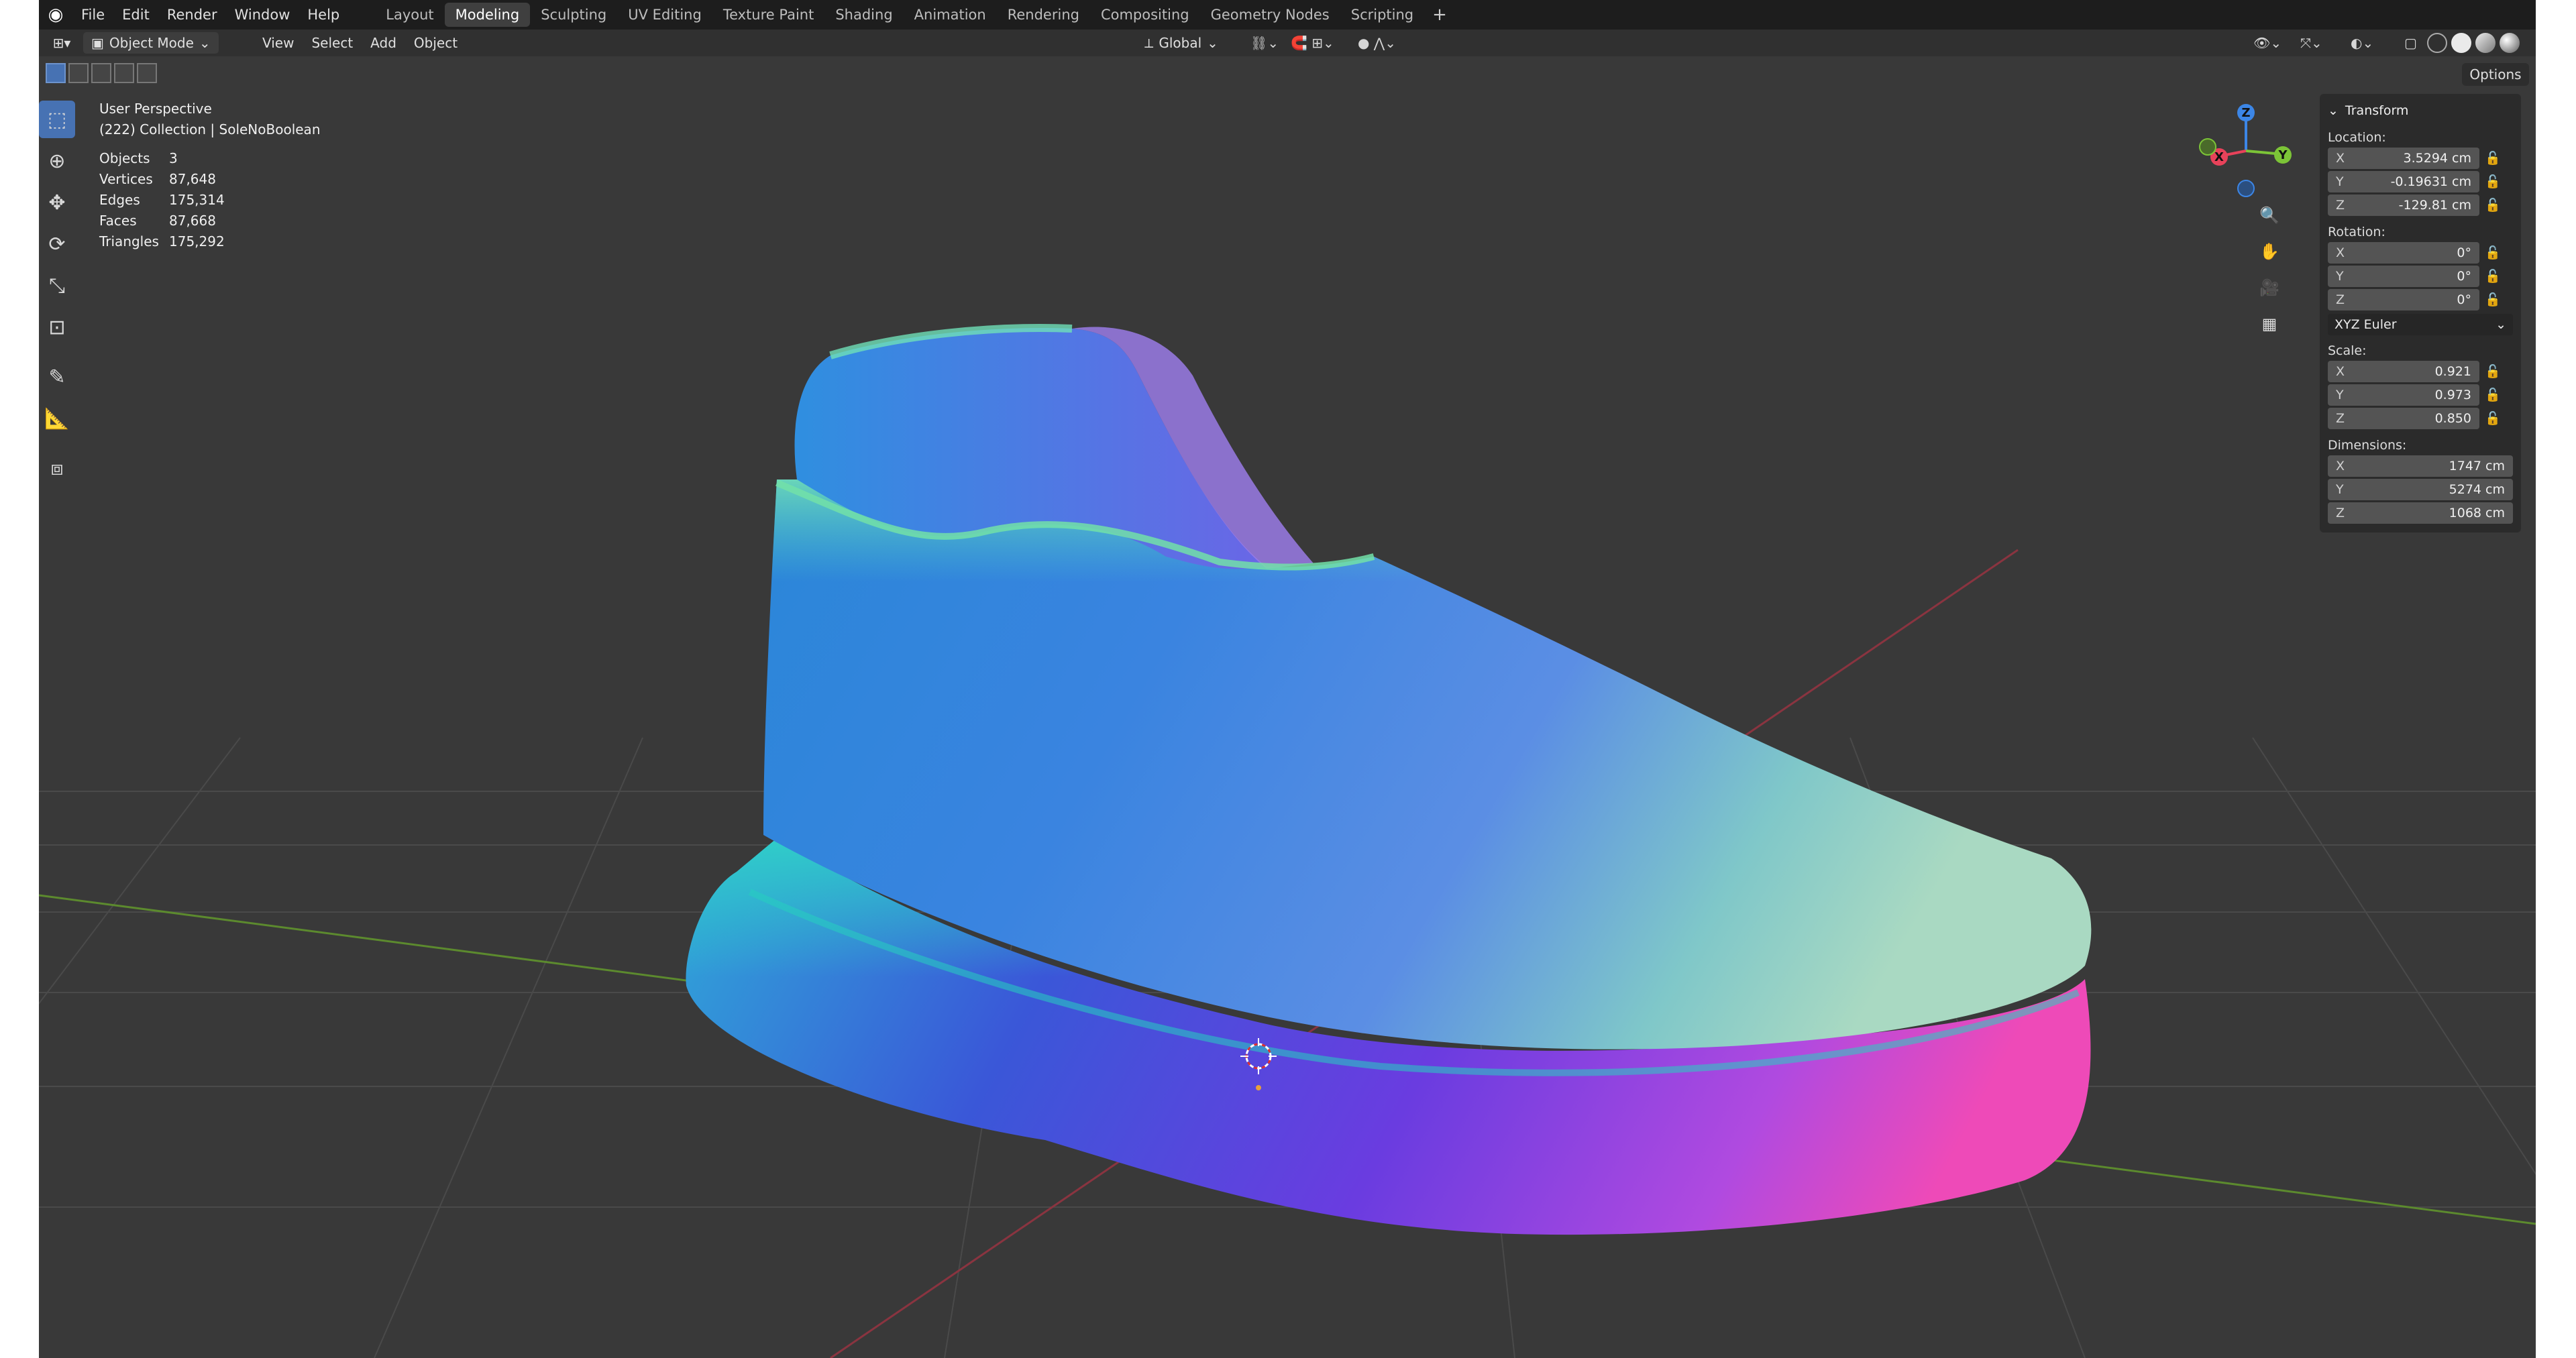 The height and width of the screenshot is (1358, 2576). What do you see at coordinates (2311, 43) in the screenshot?
I see `gizmo-toggle-icon: ⤧⌄` at bounding box center [2311, 43].